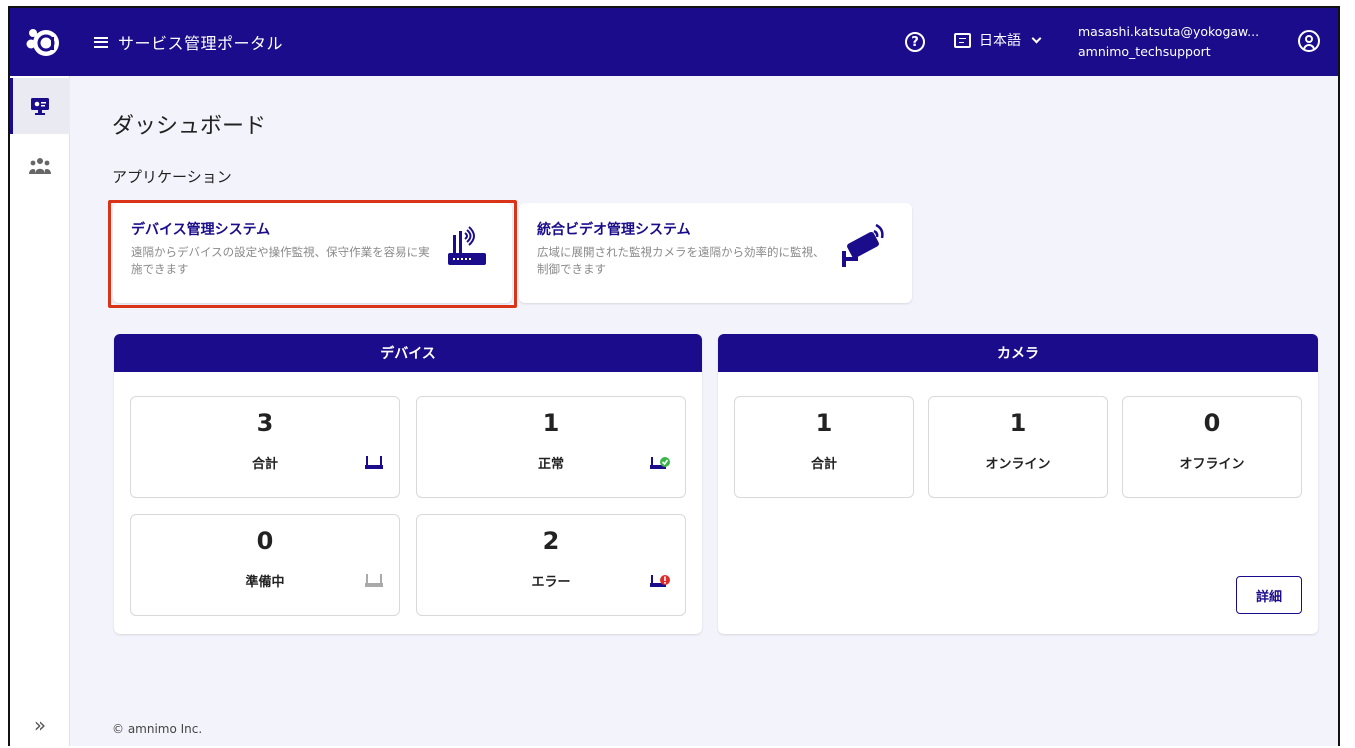 The height and width of the screenshot is (748, 1355). What do you see at coordinates (467, 250) in the screenshot?
I see `router-wifi-icon` at bounding box center [467, 250].